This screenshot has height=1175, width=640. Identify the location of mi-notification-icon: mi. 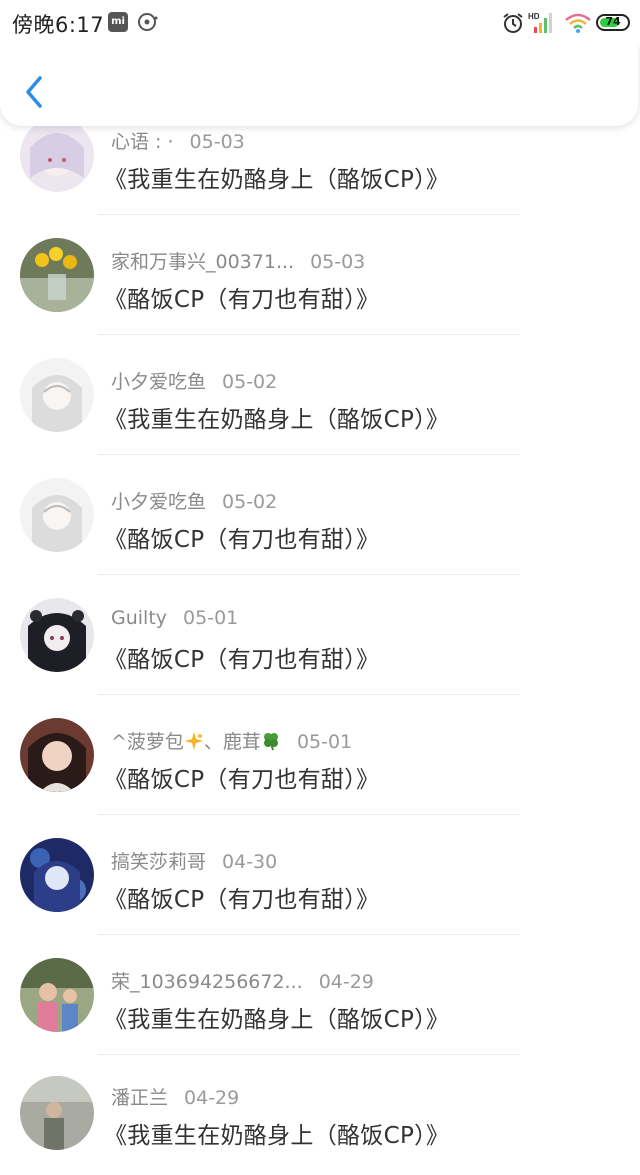
(118, 22).